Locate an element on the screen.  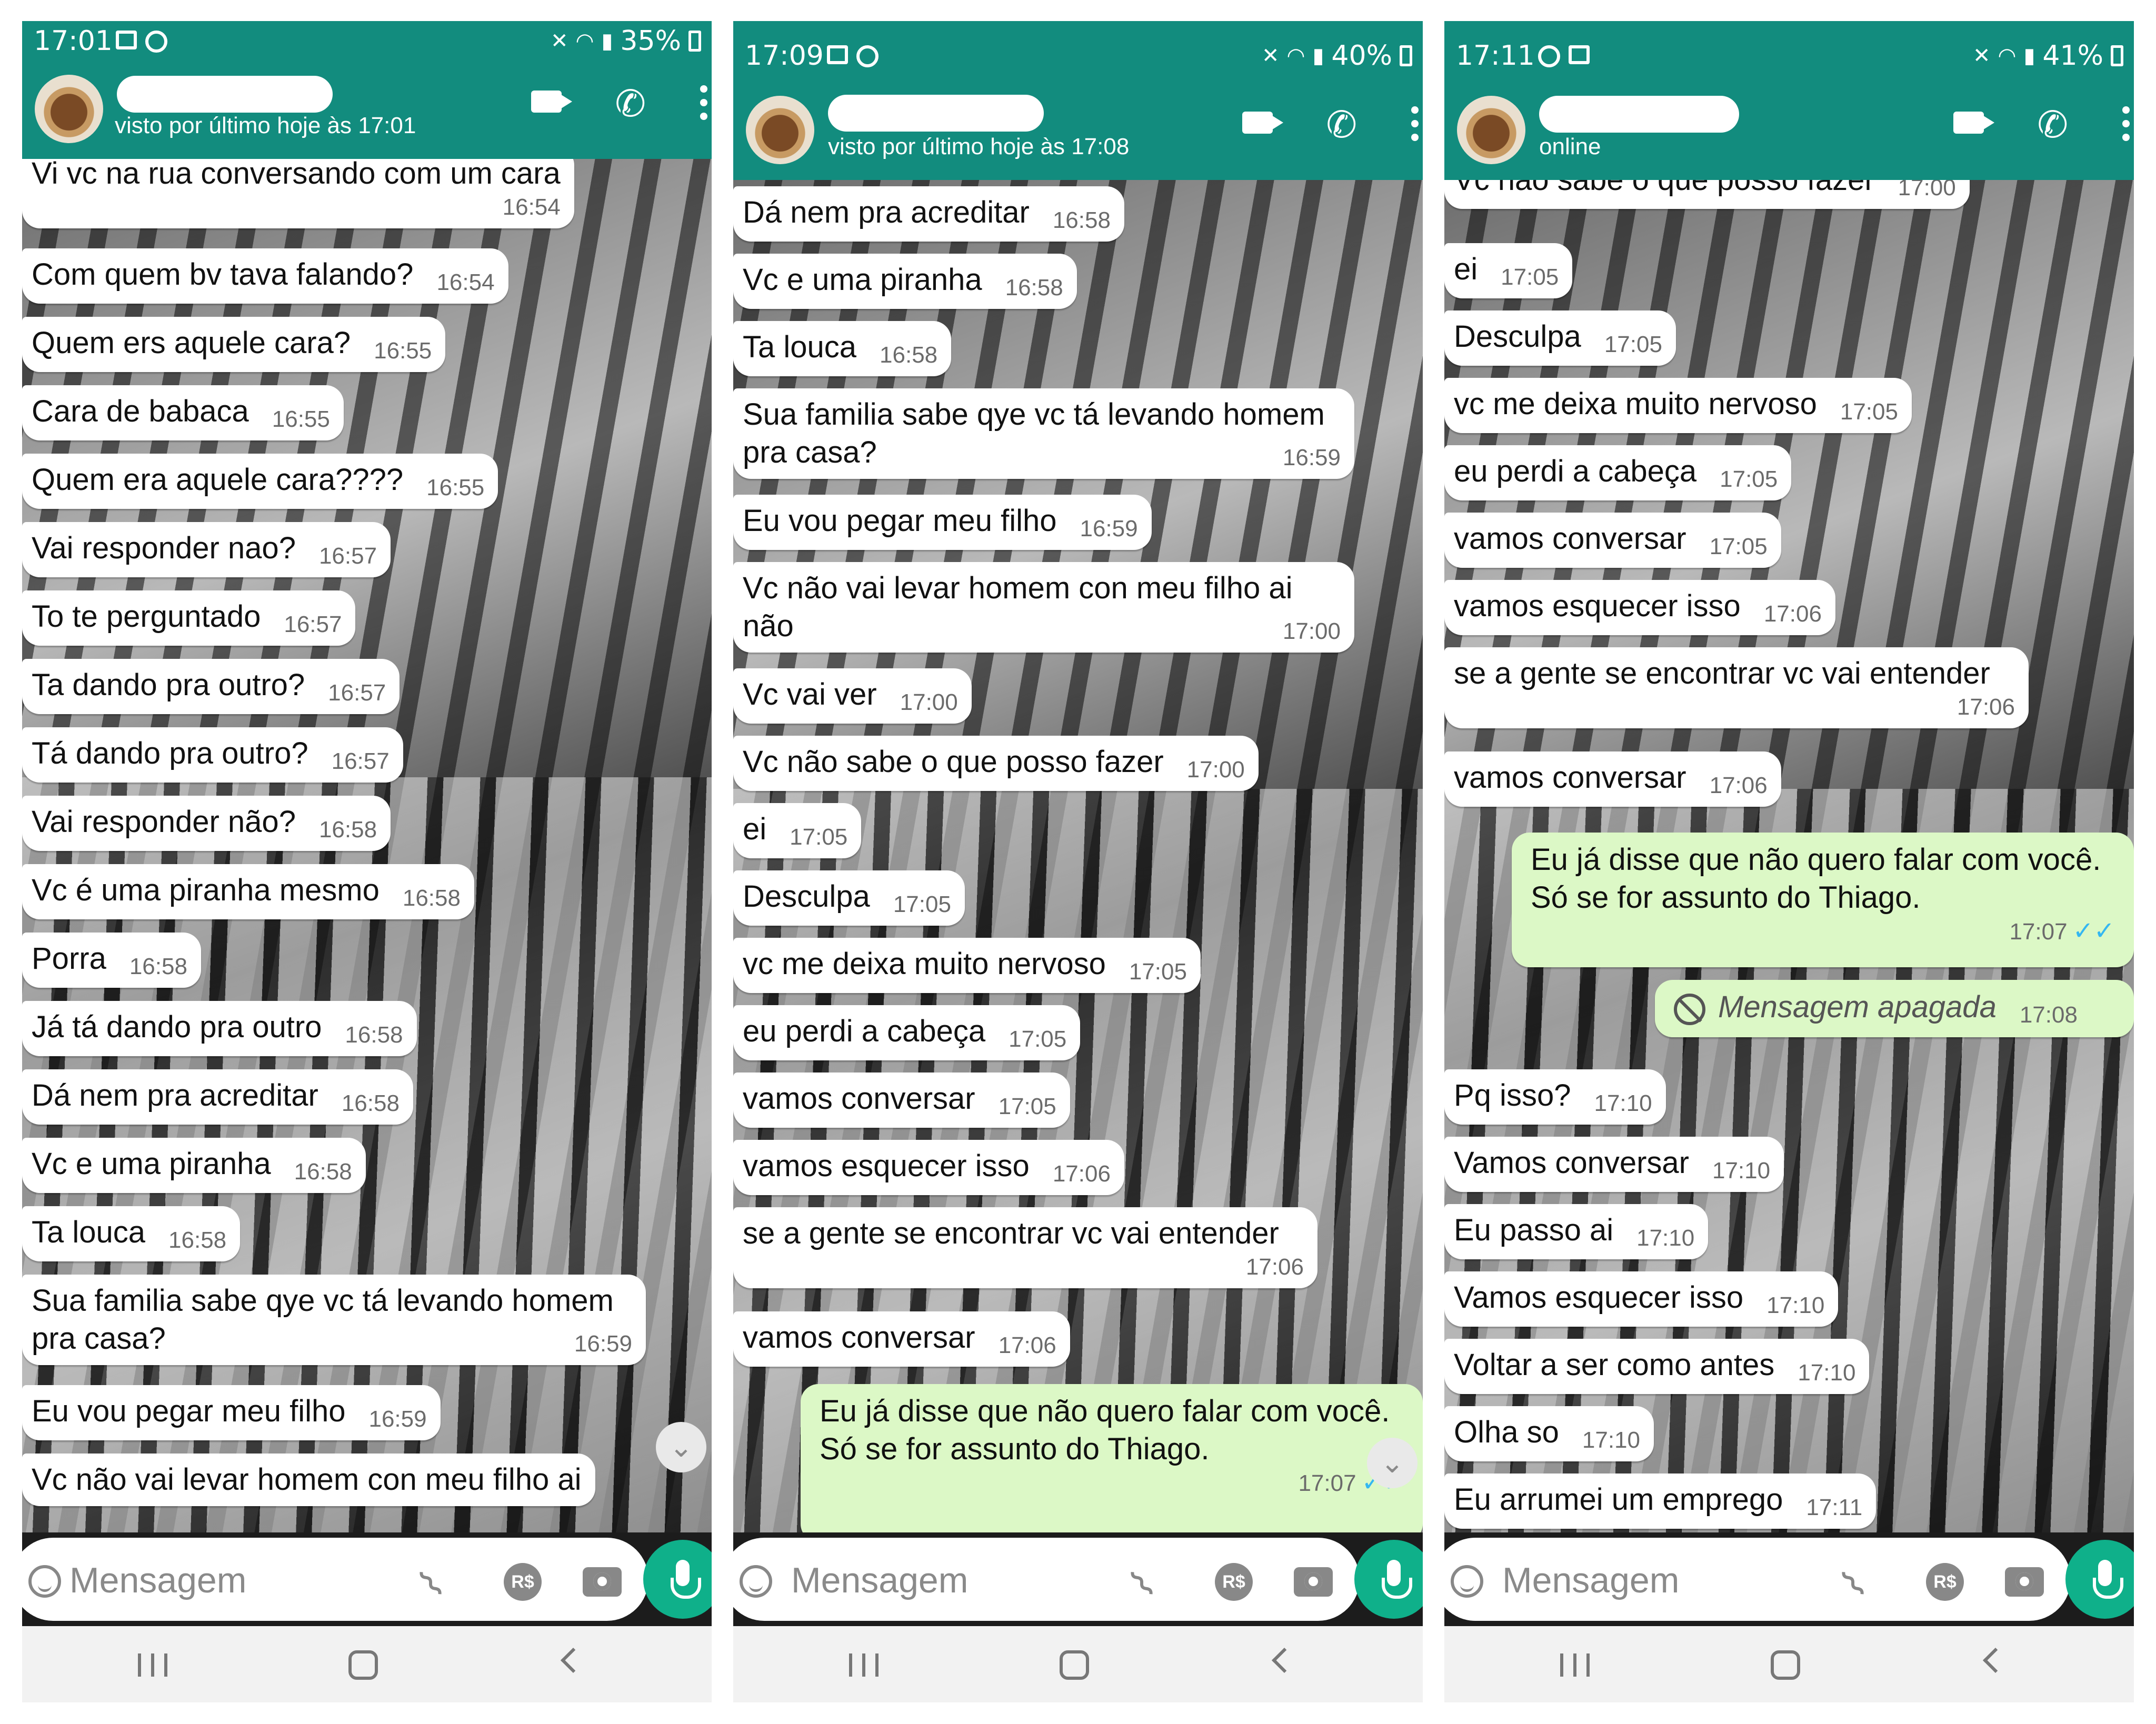
chat-header: online ✆ is located at coordinates (1789, 124).